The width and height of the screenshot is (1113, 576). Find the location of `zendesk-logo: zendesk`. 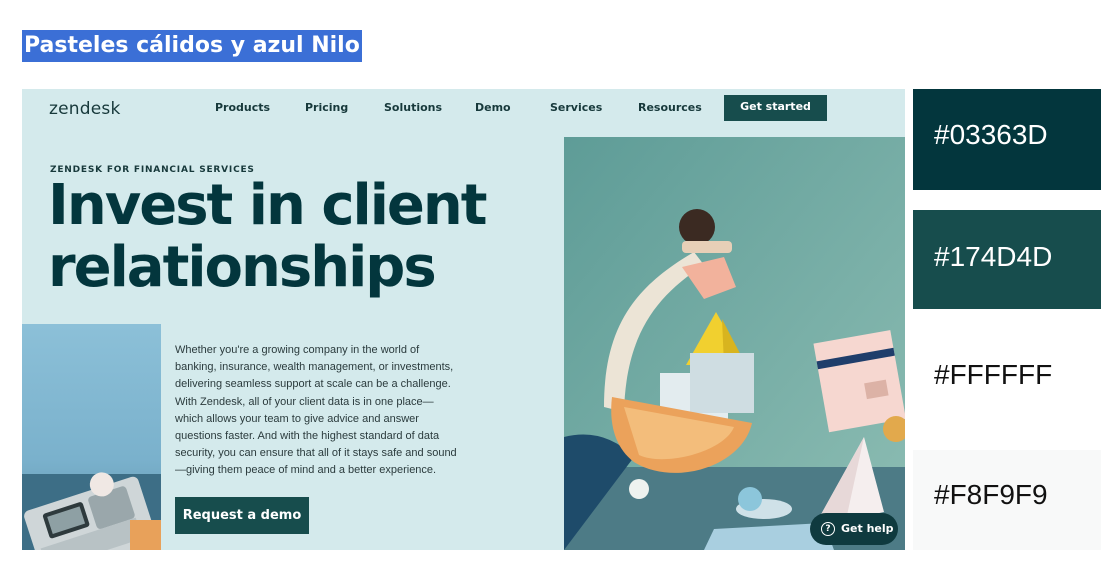

zendesk-logo: zendesk is located at coordinates (85, 109).